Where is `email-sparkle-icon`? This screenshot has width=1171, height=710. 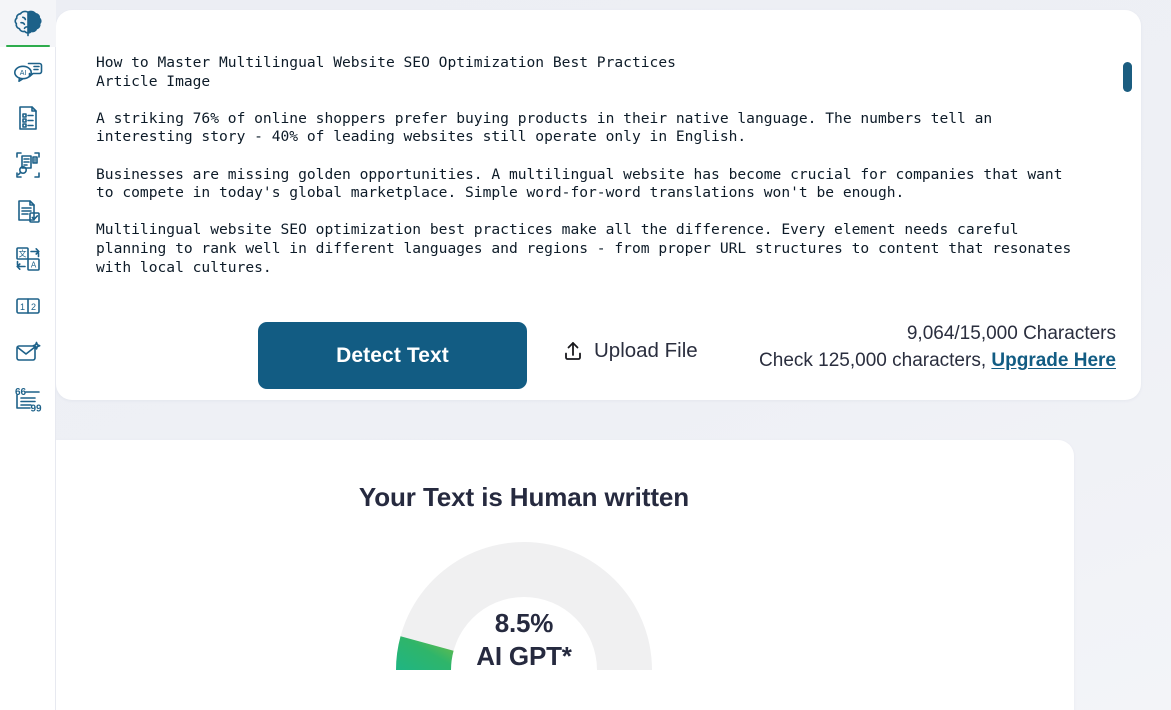 email-sparkle-icon is located at coordinates (28, 353).